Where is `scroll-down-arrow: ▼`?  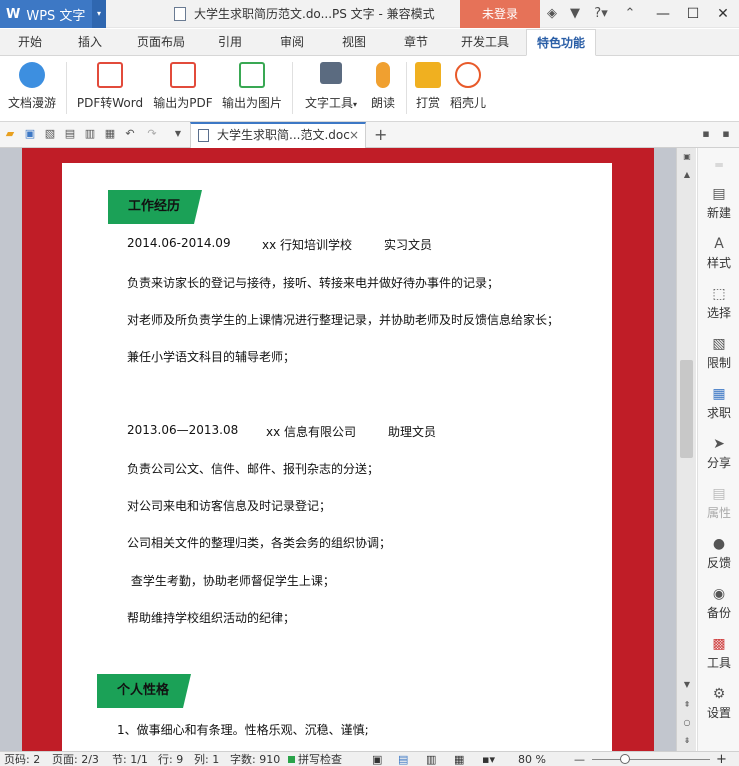
scroll-down-arrow: ▼ is located at coordinates (687, 685).